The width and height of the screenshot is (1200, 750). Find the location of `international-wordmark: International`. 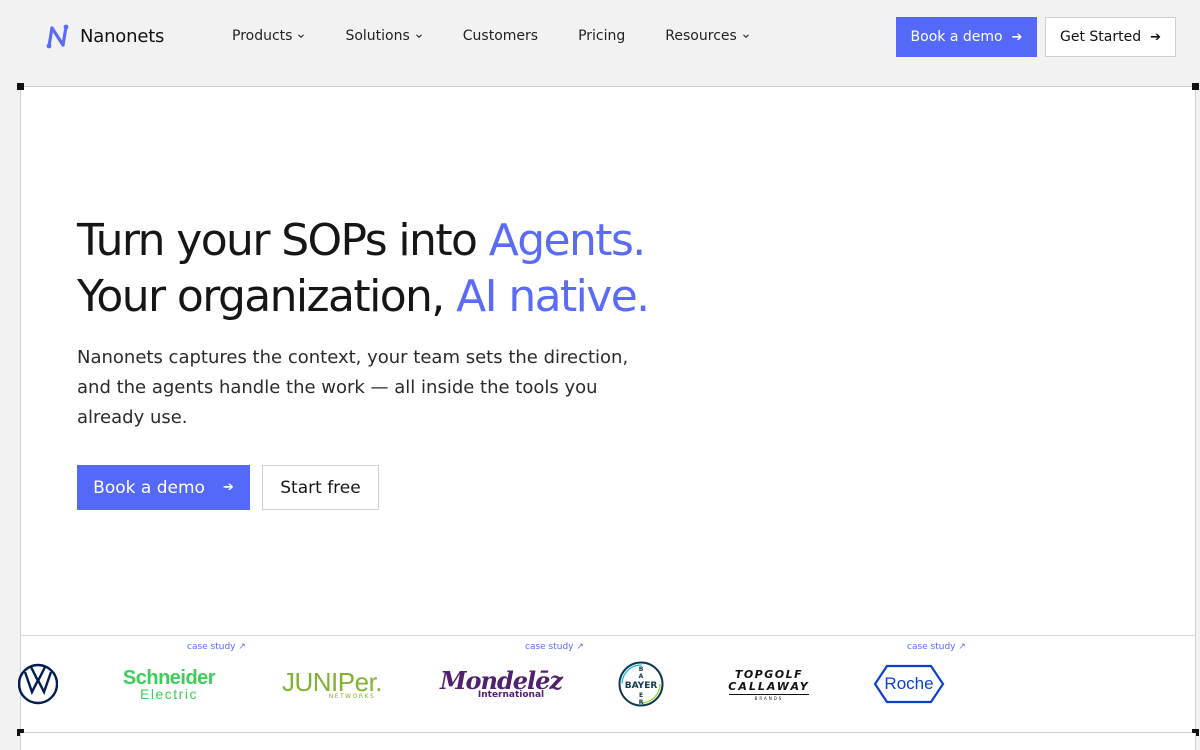

international-wordmark: International is located at coordinates (511, 694).